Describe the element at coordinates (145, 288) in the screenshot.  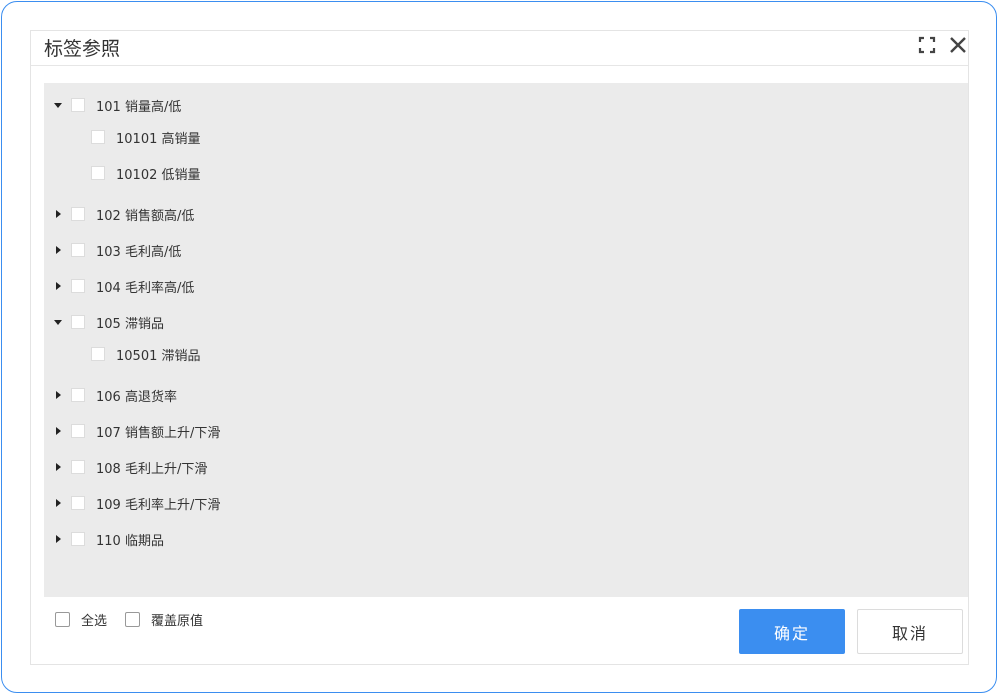
I see `tree-item-label: 104 毛利率高/低` at that location.